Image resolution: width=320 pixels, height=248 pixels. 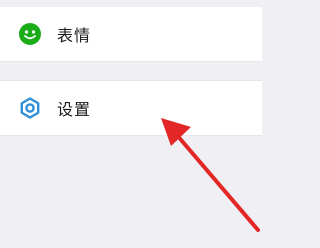 What do you see at coordinates (30, 34) in the screenshot?
I see `emoji-smile-icon` at bounding box center [30, 34].